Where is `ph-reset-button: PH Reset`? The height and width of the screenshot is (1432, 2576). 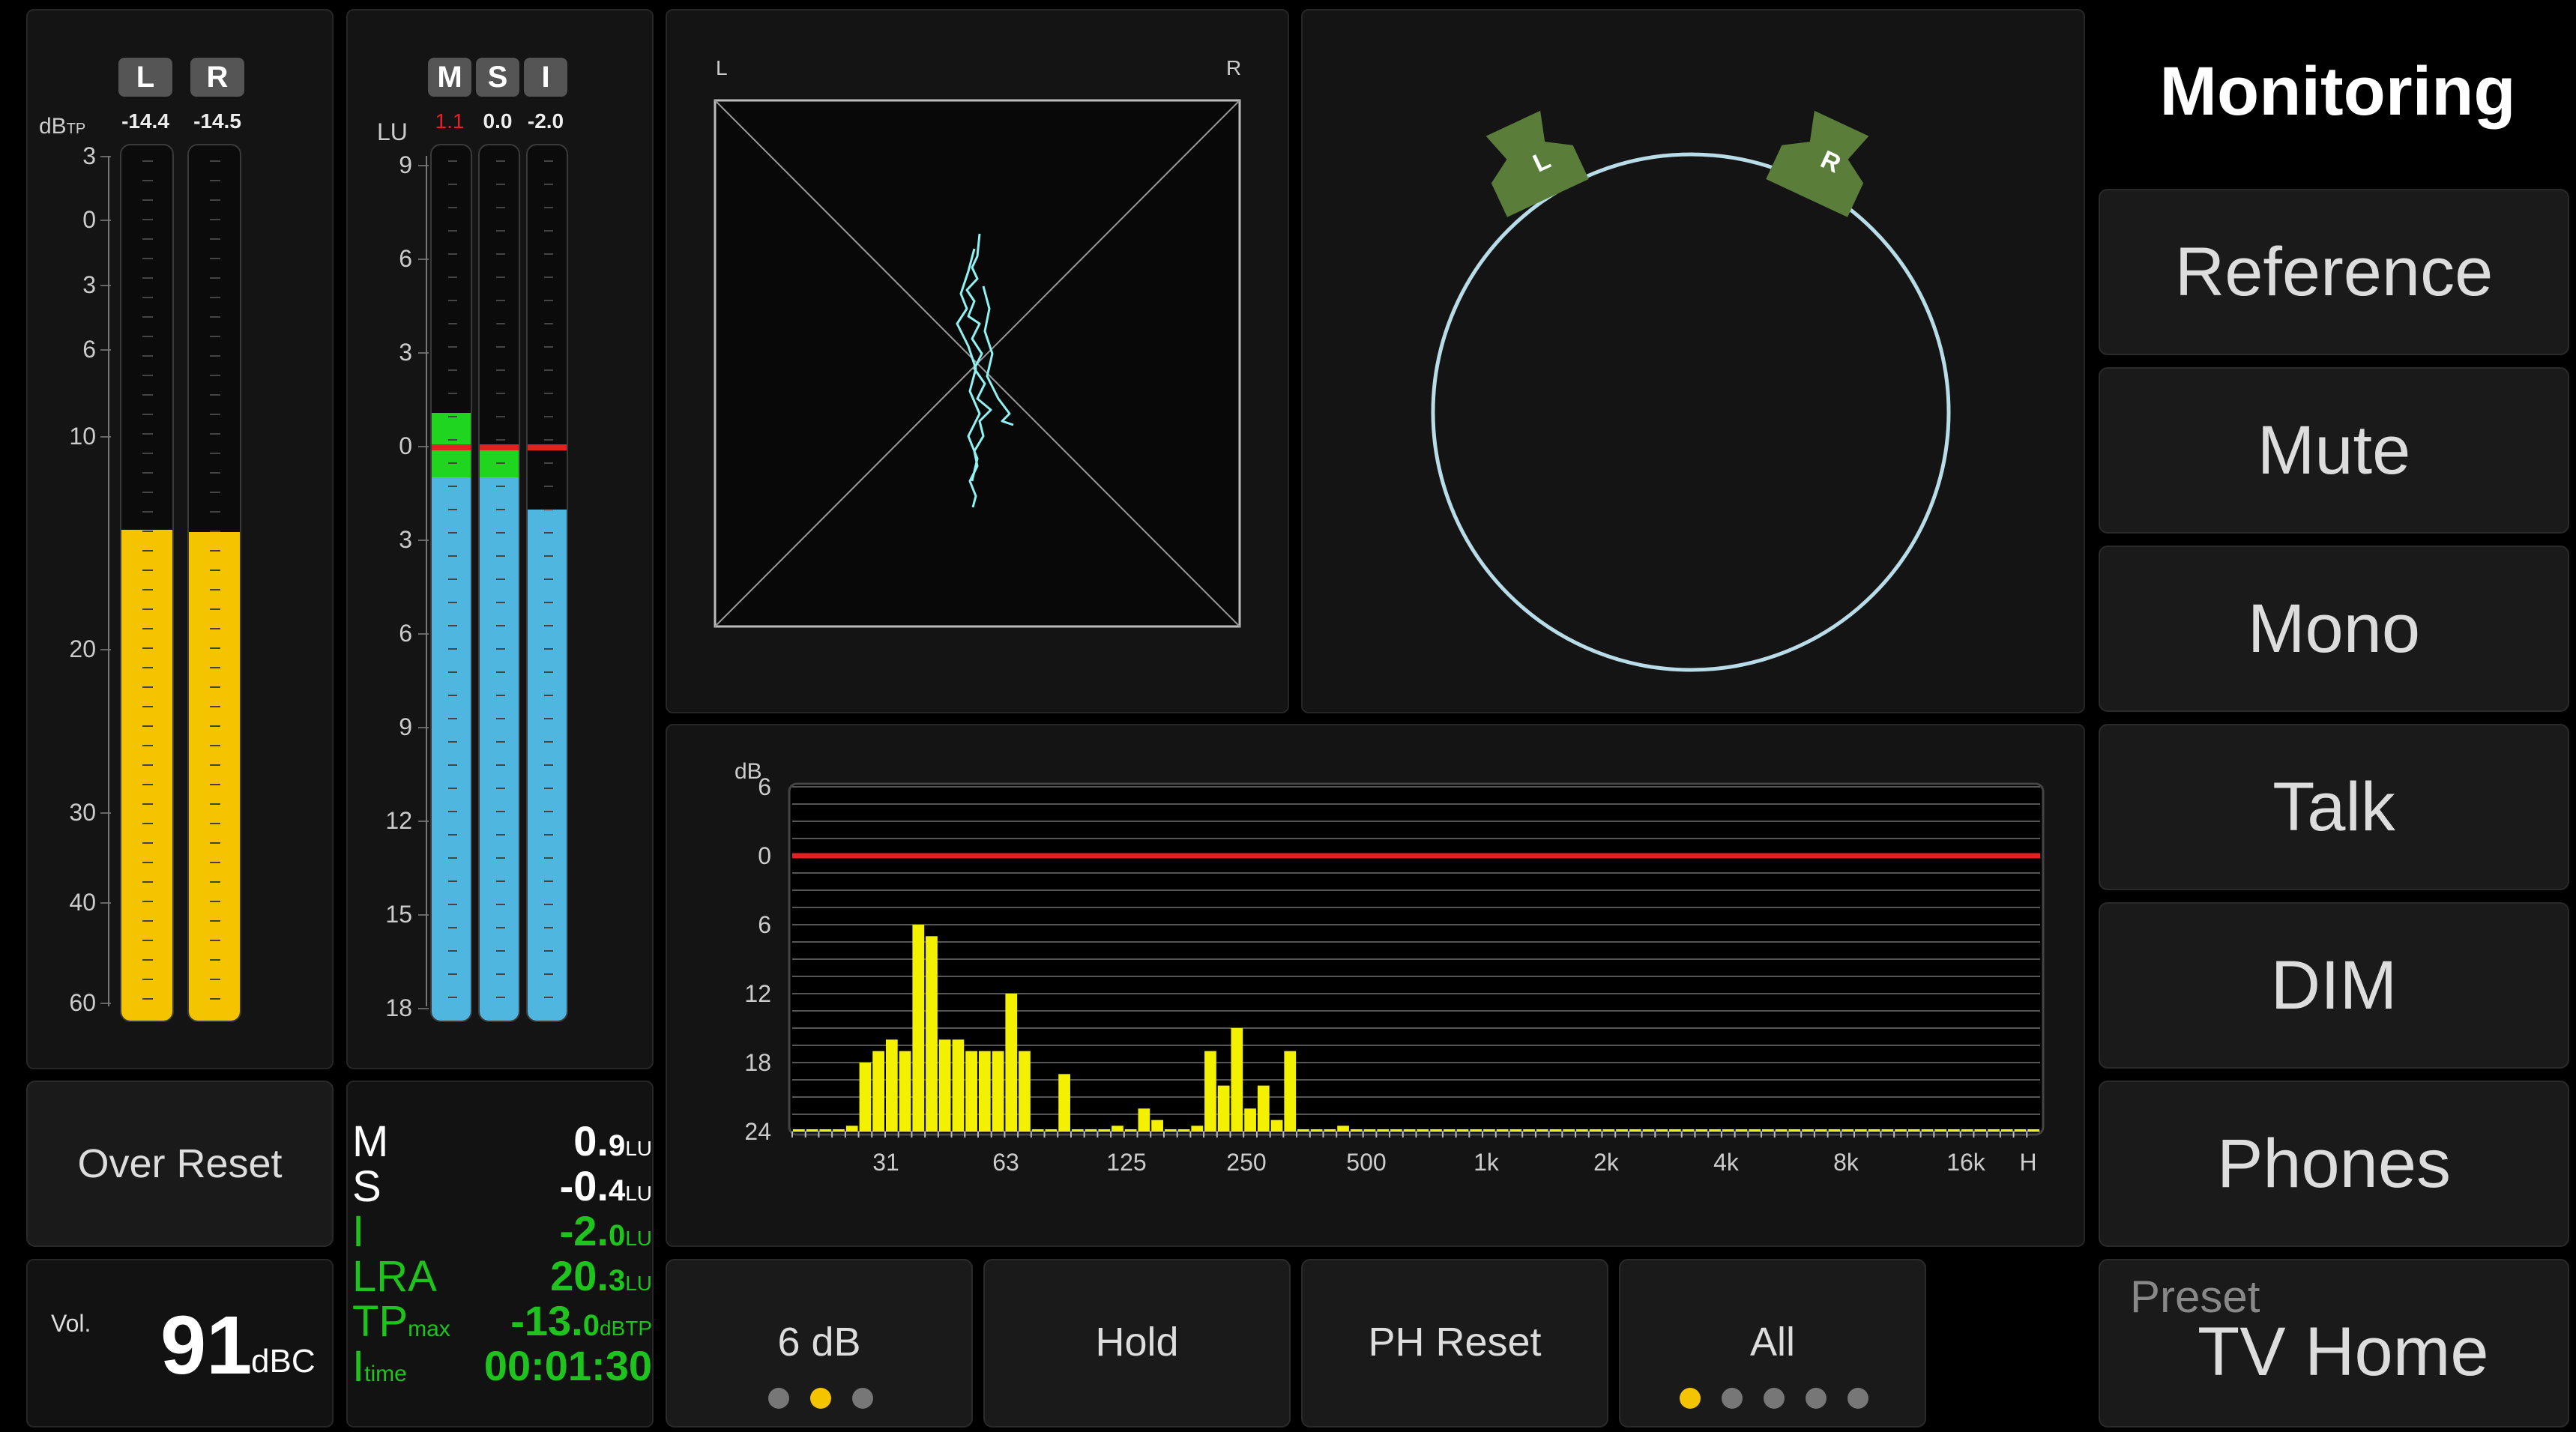
ph-reset-button: PH Reset is located at coordinates (1455, 1344).